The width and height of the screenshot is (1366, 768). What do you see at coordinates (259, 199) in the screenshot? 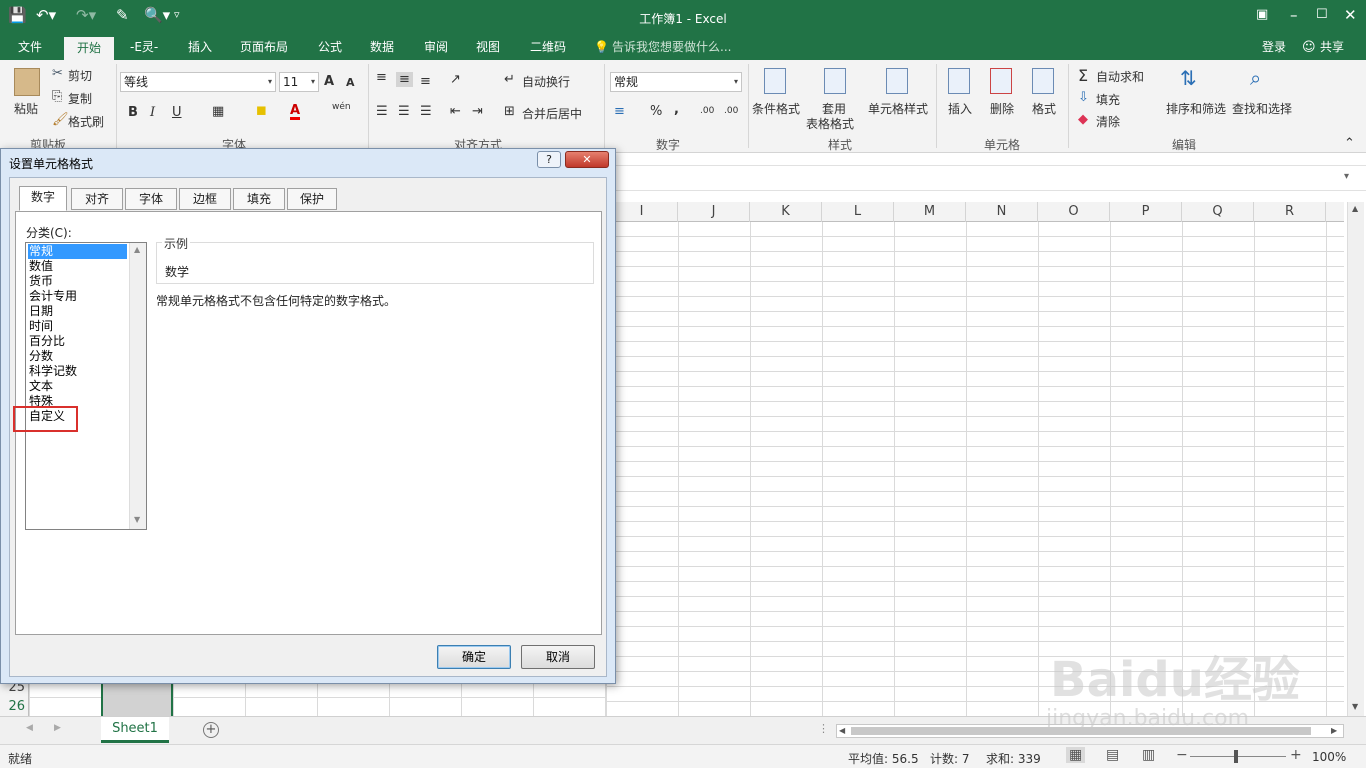
I see `tab-fill: 填充` at bounding box center [259, 199].